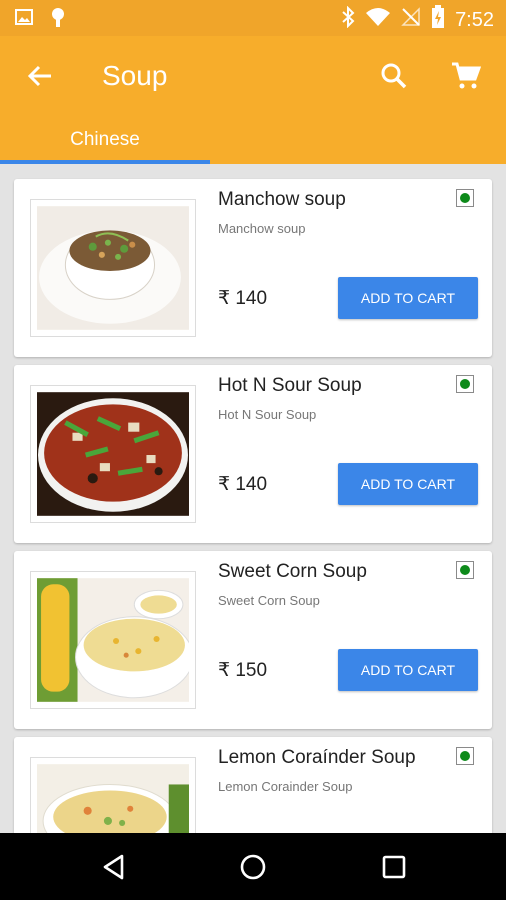  I want to click on tab-label: Chinese, so click(105, 139).